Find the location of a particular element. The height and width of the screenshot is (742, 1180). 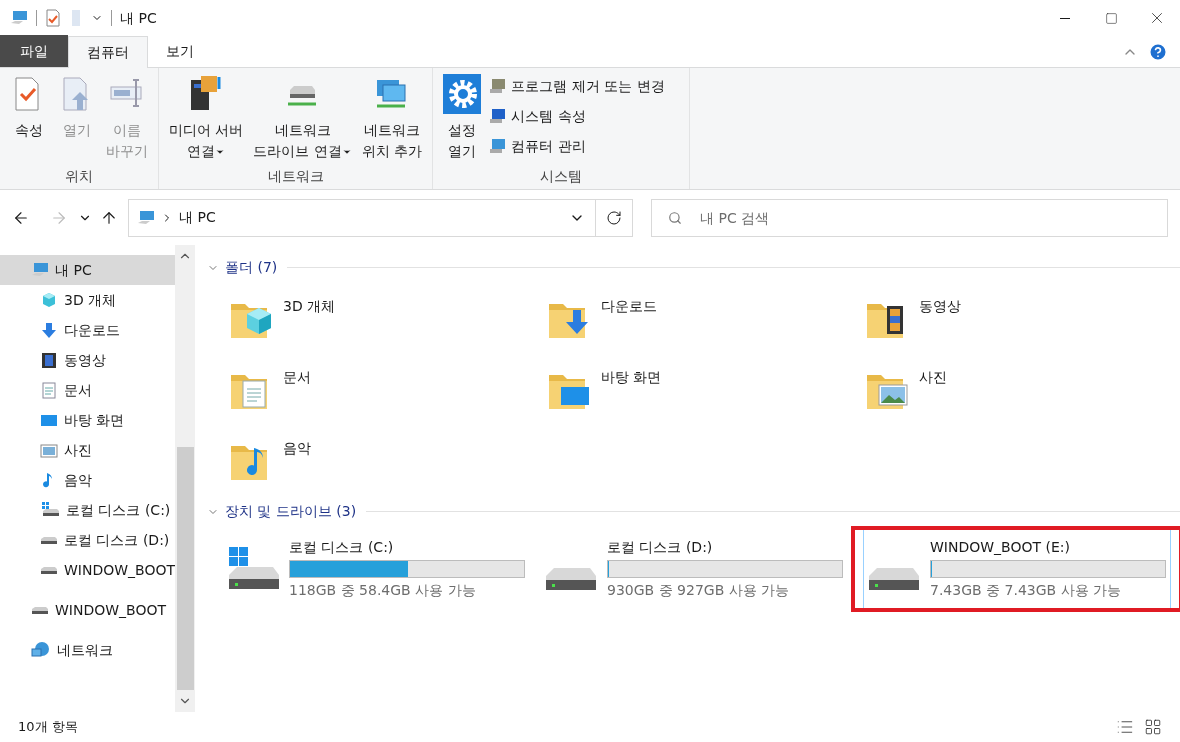

breadcrumb: 내 PC is located at coordinates (197, 217).